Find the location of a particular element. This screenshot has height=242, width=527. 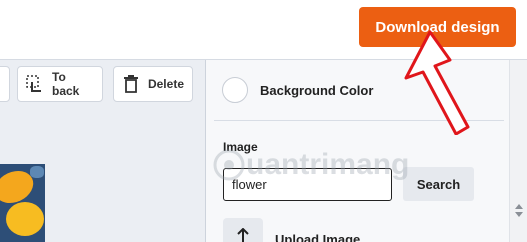

toolbar-button-partial is located at coordinates (5, 84).